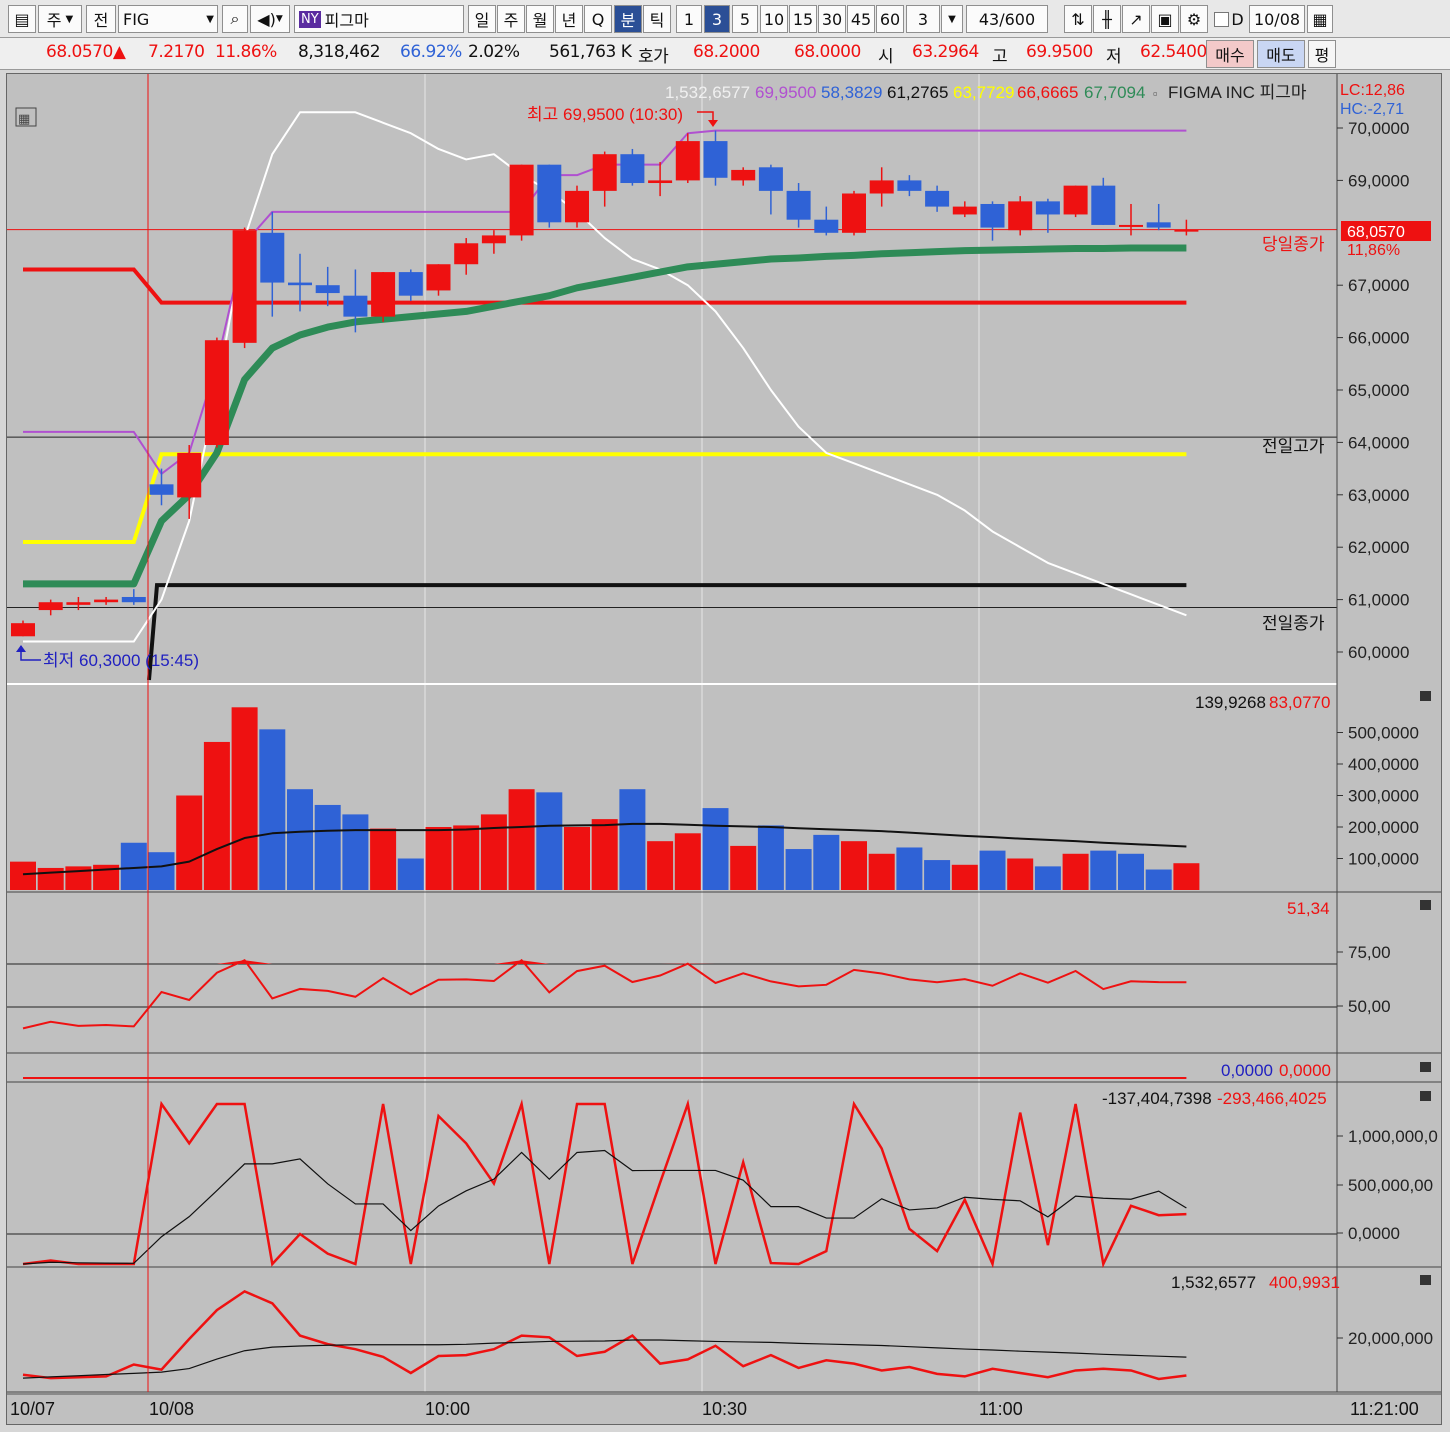  Describe the element at coordinates (1425, 1067) in the screenshot. I see `flat-panel-close-icon` at that location.